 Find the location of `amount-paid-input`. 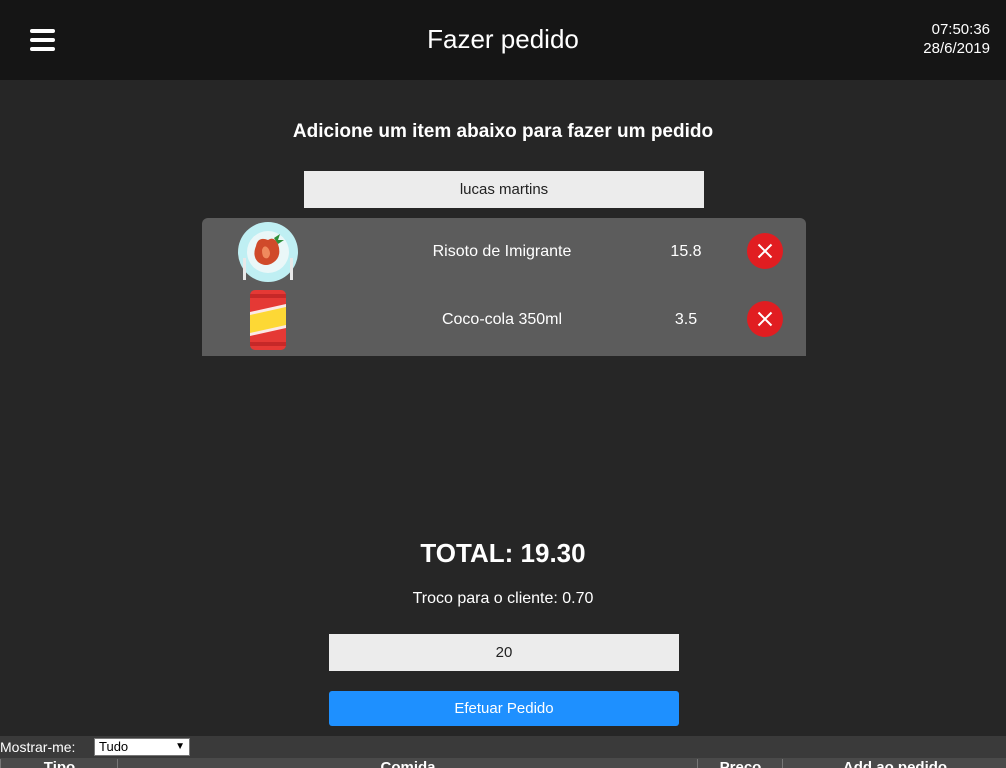

amount-paid-input is located at coordinates (504, 652).